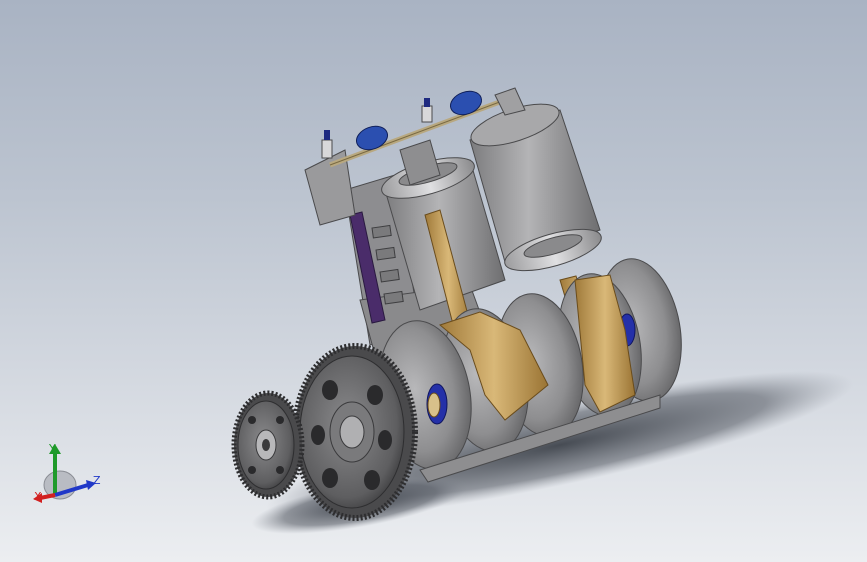 The image size is (867, 562). I want to click on timing-gear-small, so click(268, 445).